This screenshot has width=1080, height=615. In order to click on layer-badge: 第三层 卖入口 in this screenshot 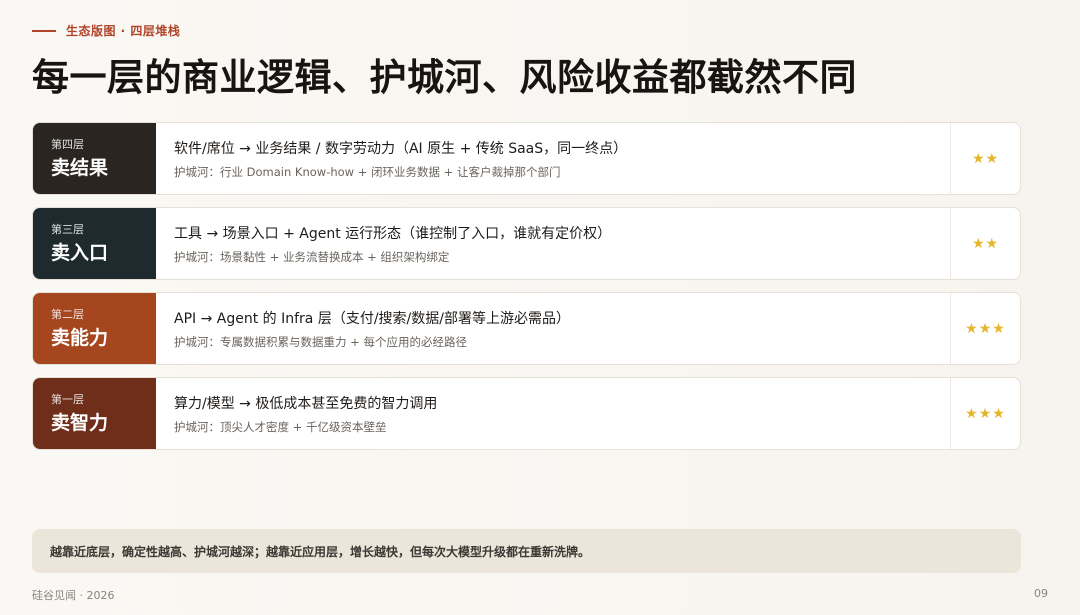, I will do `click(94, 243)`.